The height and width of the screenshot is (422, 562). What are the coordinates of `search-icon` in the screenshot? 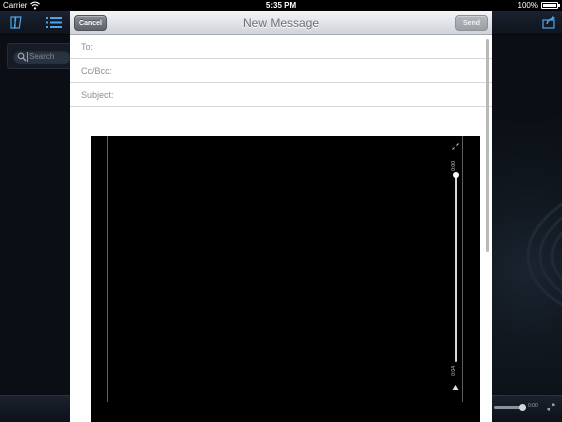 It's located at (22, 57).